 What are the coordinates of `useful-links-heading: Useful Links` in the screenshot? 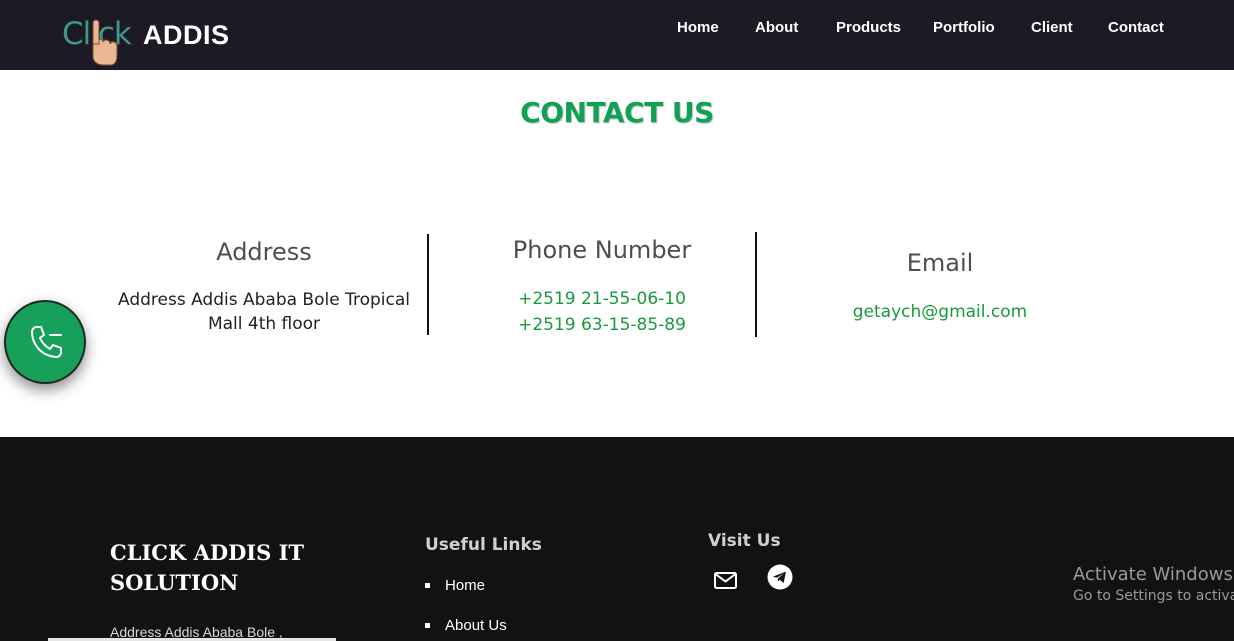 It's located at (483, 545).